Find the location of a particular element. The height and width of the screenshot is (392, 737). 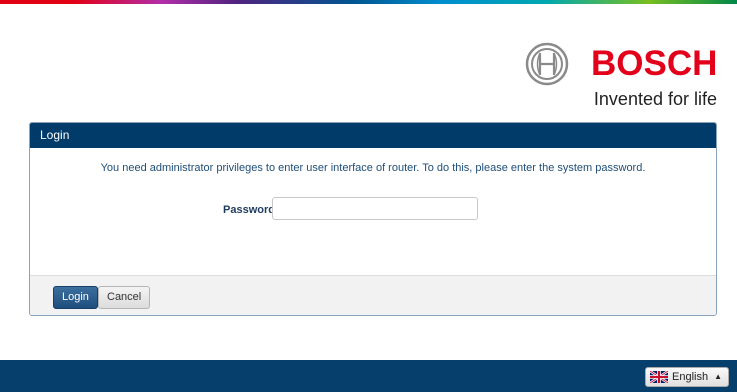

bosch-tagline: Invented for life is located at coordinates (655, 99).